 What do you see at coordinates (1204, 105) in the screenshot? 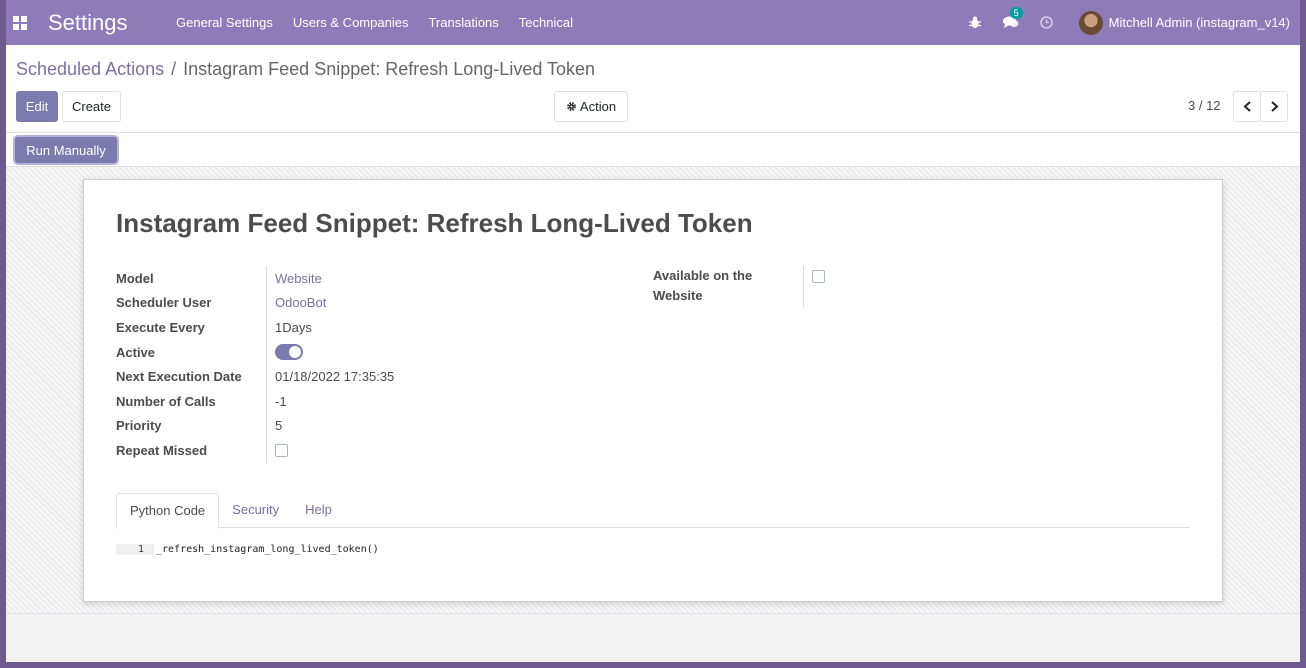
I see `pager-value: 3 / 12` at bounding box center [1204, 105].